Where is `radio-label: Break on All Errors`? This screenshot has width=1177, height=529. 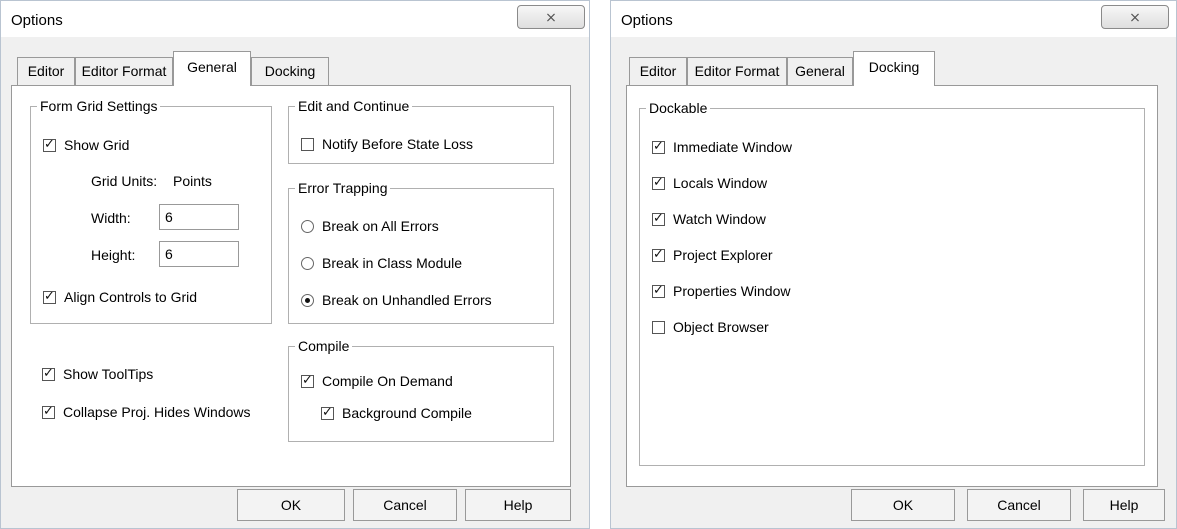 radio-label: Break on All Errors is located at coordinates (380, 226).